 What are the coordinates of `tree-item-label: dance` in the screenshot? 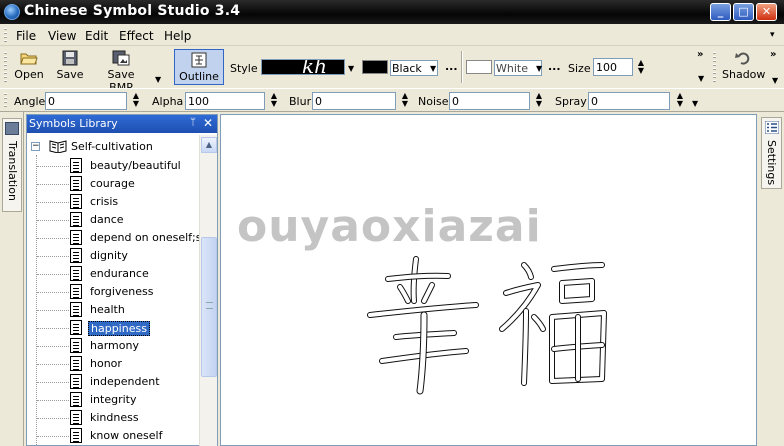 It's located at (107, 219).